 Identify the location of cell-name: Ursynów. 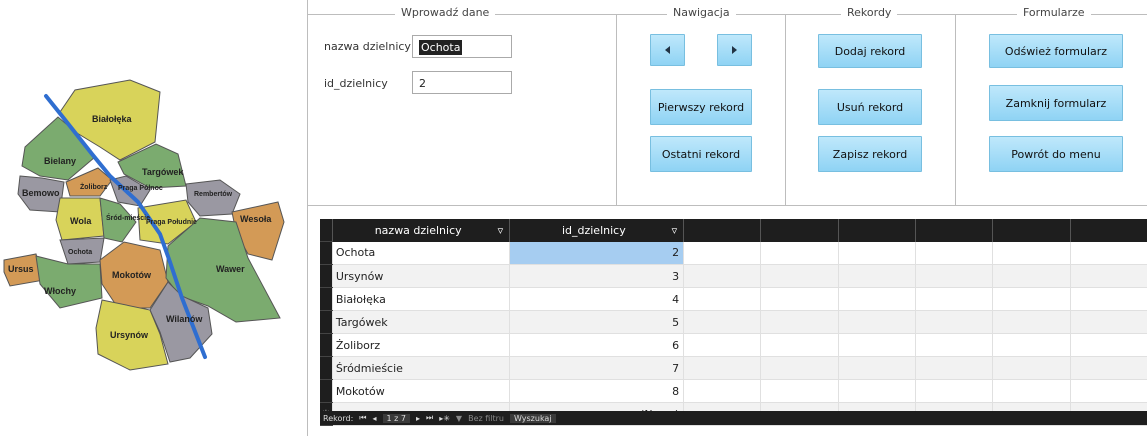
(421, 276).